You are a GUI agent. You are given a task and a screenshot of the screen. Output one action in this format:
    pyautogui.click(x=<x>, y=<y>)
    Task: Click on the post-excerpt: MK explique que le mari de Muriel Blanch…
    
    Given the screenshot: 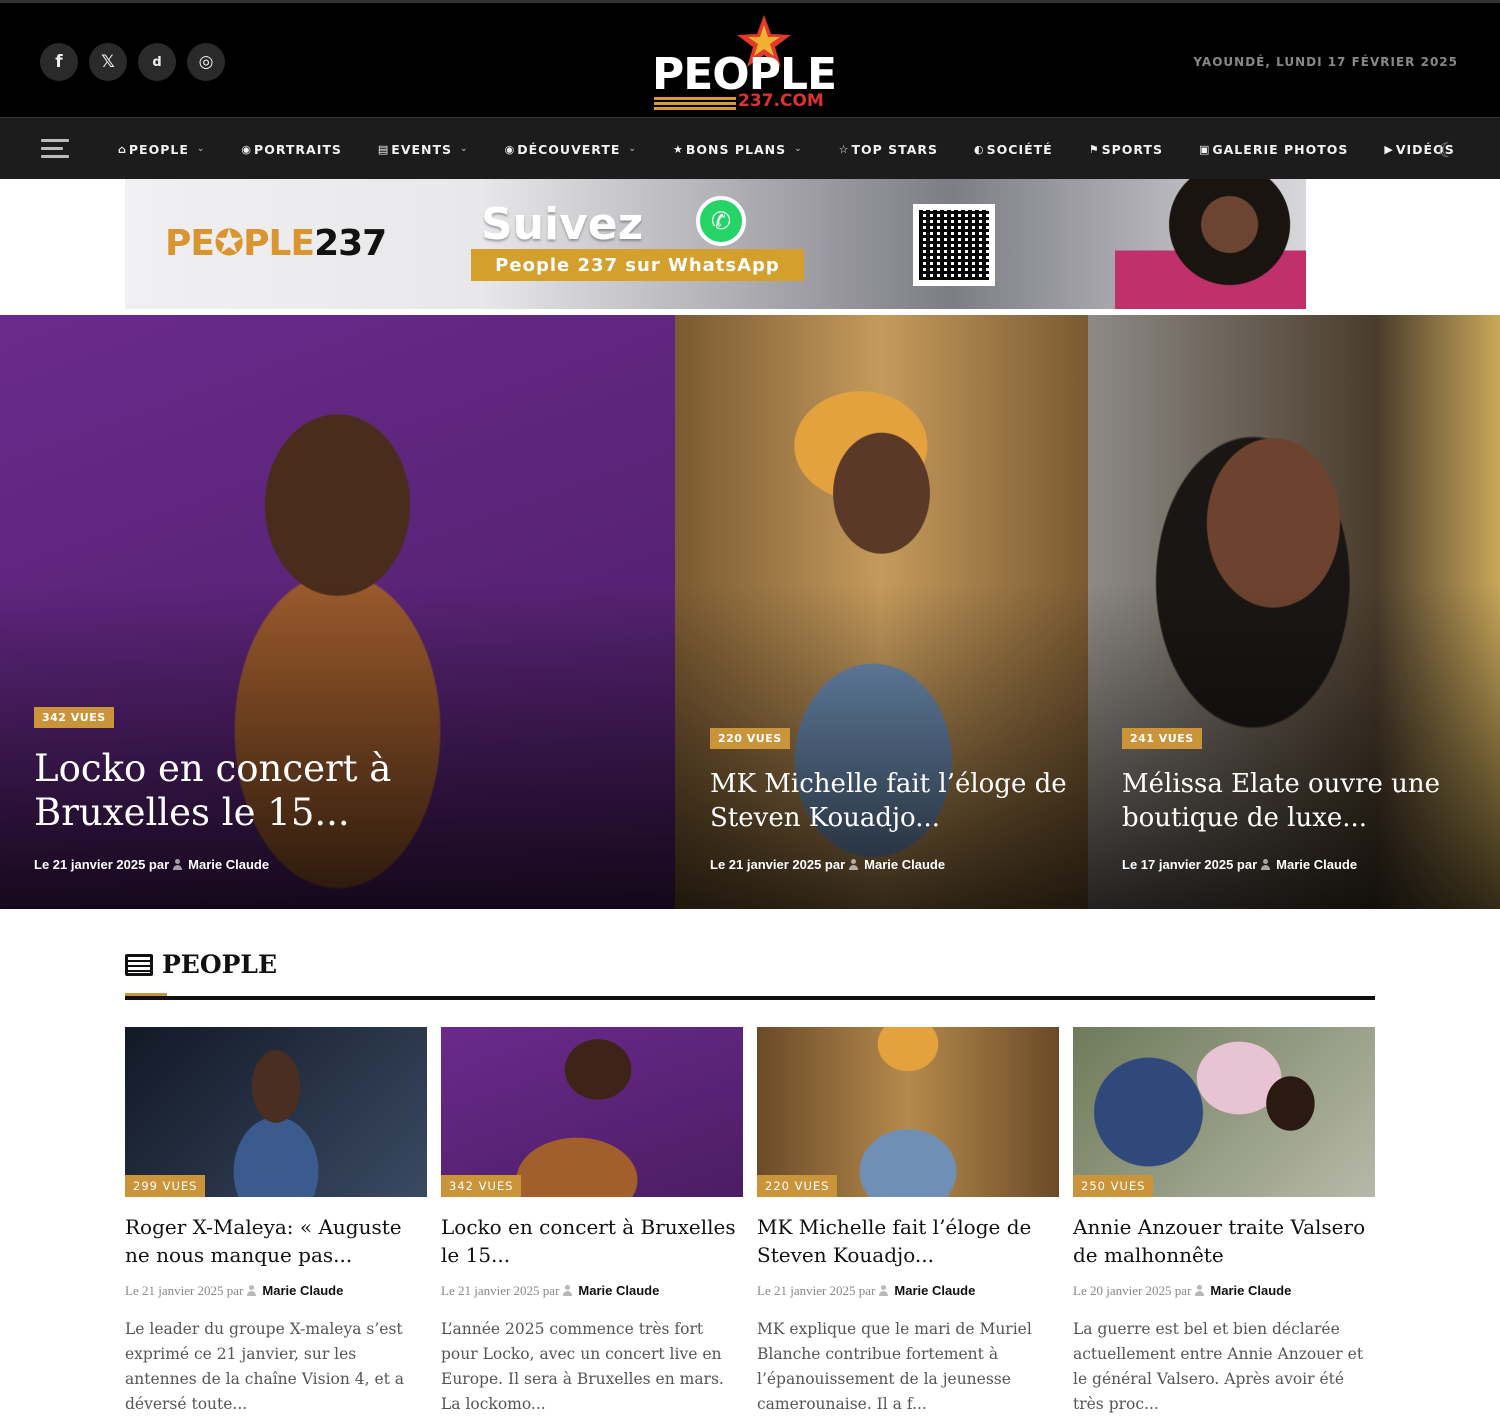 What is the action you would take?
    pyautogui.click(x=894, y=1366)
    